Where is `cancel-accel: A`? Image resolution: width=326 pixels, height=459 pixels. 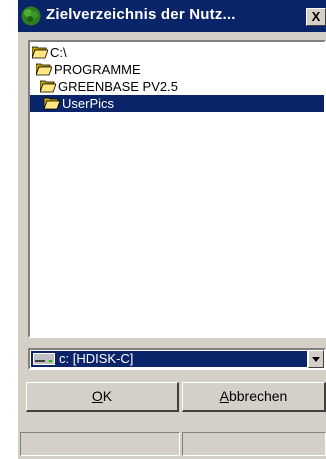 cancel-accel: A is located at coordinates (224, 396).